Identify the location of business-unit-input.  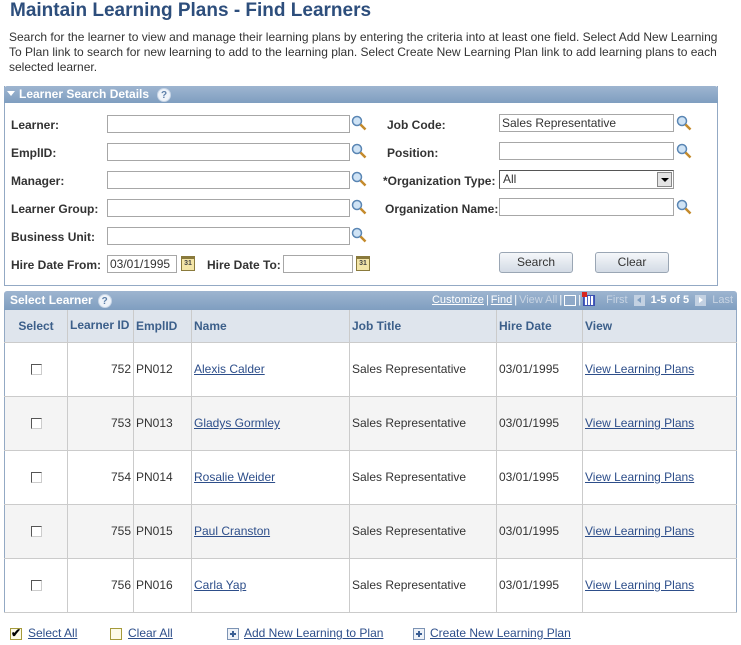
(228, 236).